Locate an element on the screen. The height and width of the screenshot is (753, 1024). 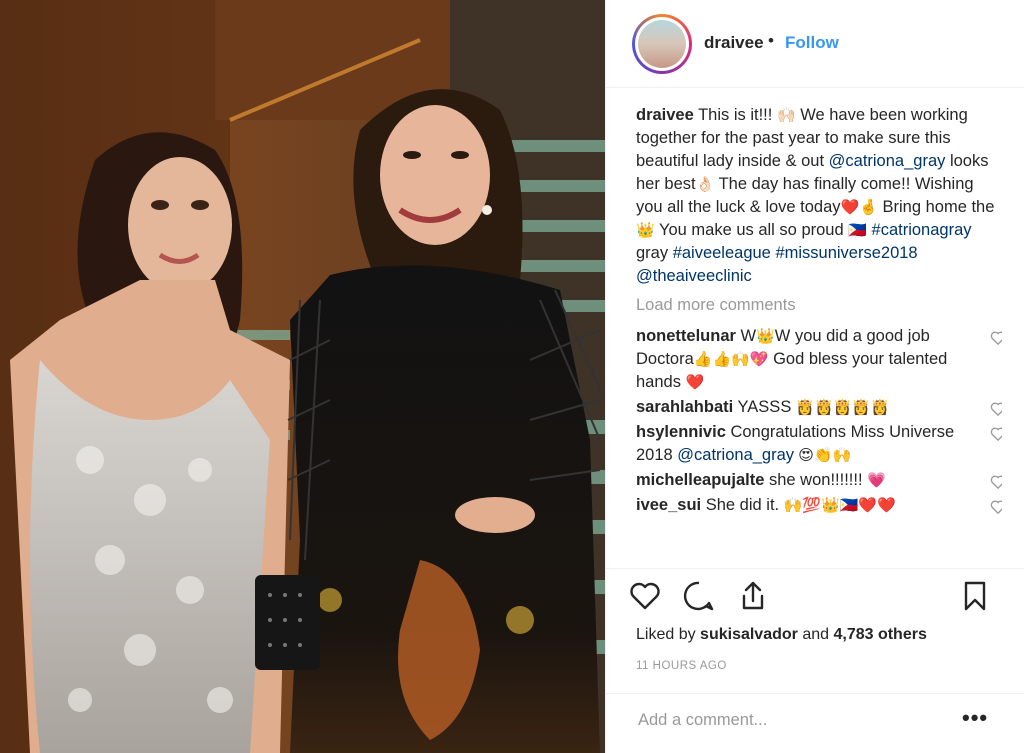
more-options-icon: ••• is located at coordinates (975, 718).